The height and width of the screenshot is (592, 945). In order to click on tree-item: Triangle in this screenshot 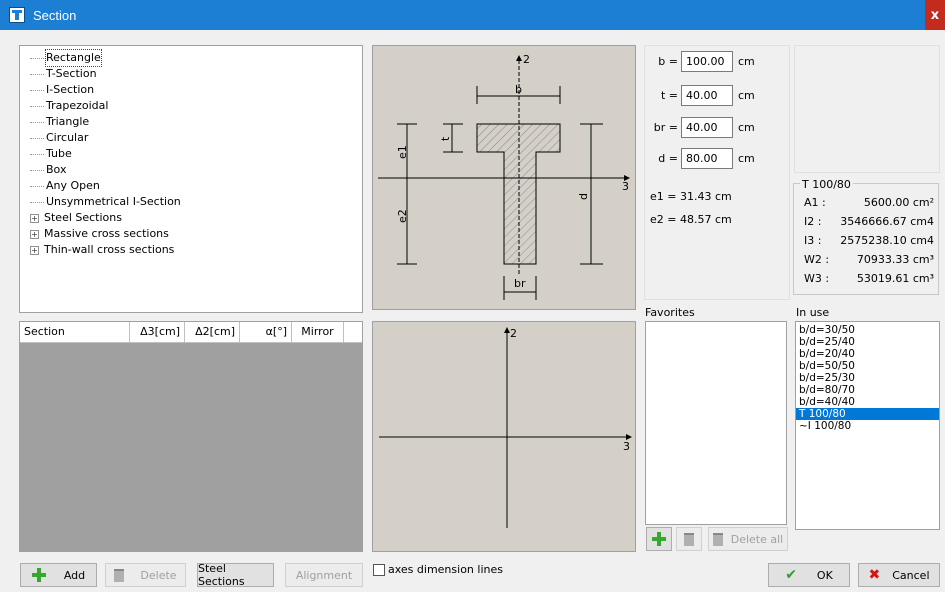, I will do `click(196, 122)`.